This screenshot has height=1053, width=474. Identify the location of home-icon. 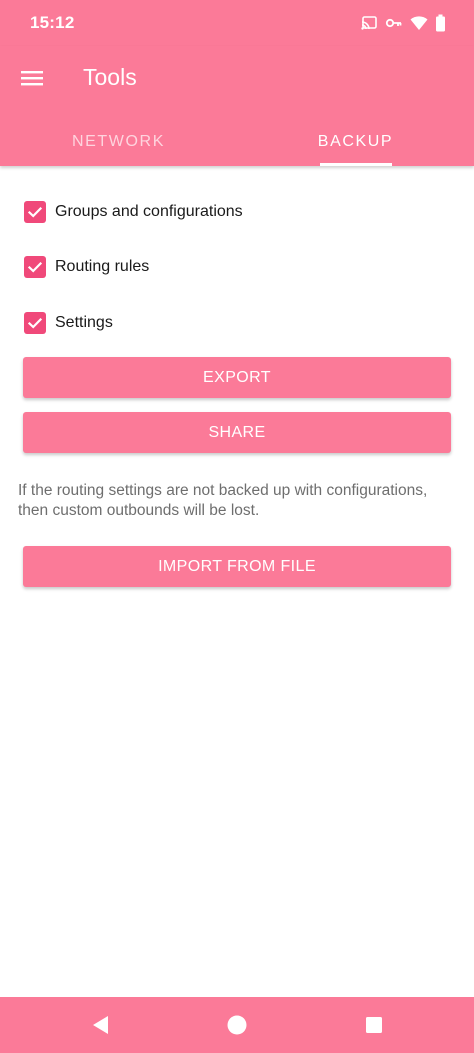
(237, 1025).